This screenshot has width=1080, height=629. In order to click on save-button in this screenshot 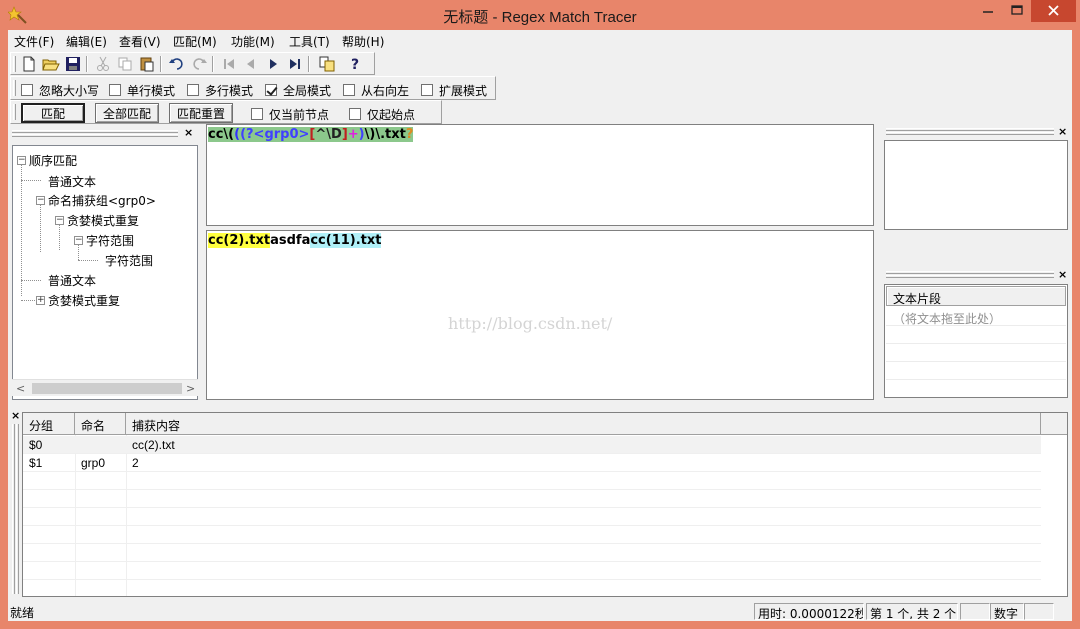, I will do `click(73, 64)`.